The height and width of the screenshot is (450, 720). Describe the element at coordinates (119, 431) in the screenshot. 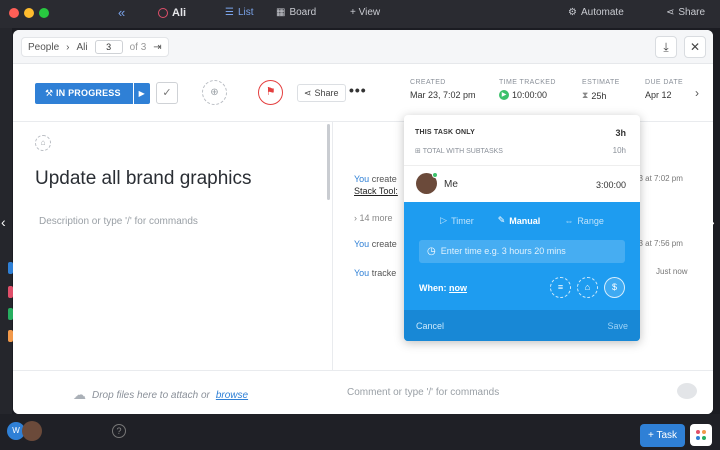

I see `help-icon: ?` at that location.